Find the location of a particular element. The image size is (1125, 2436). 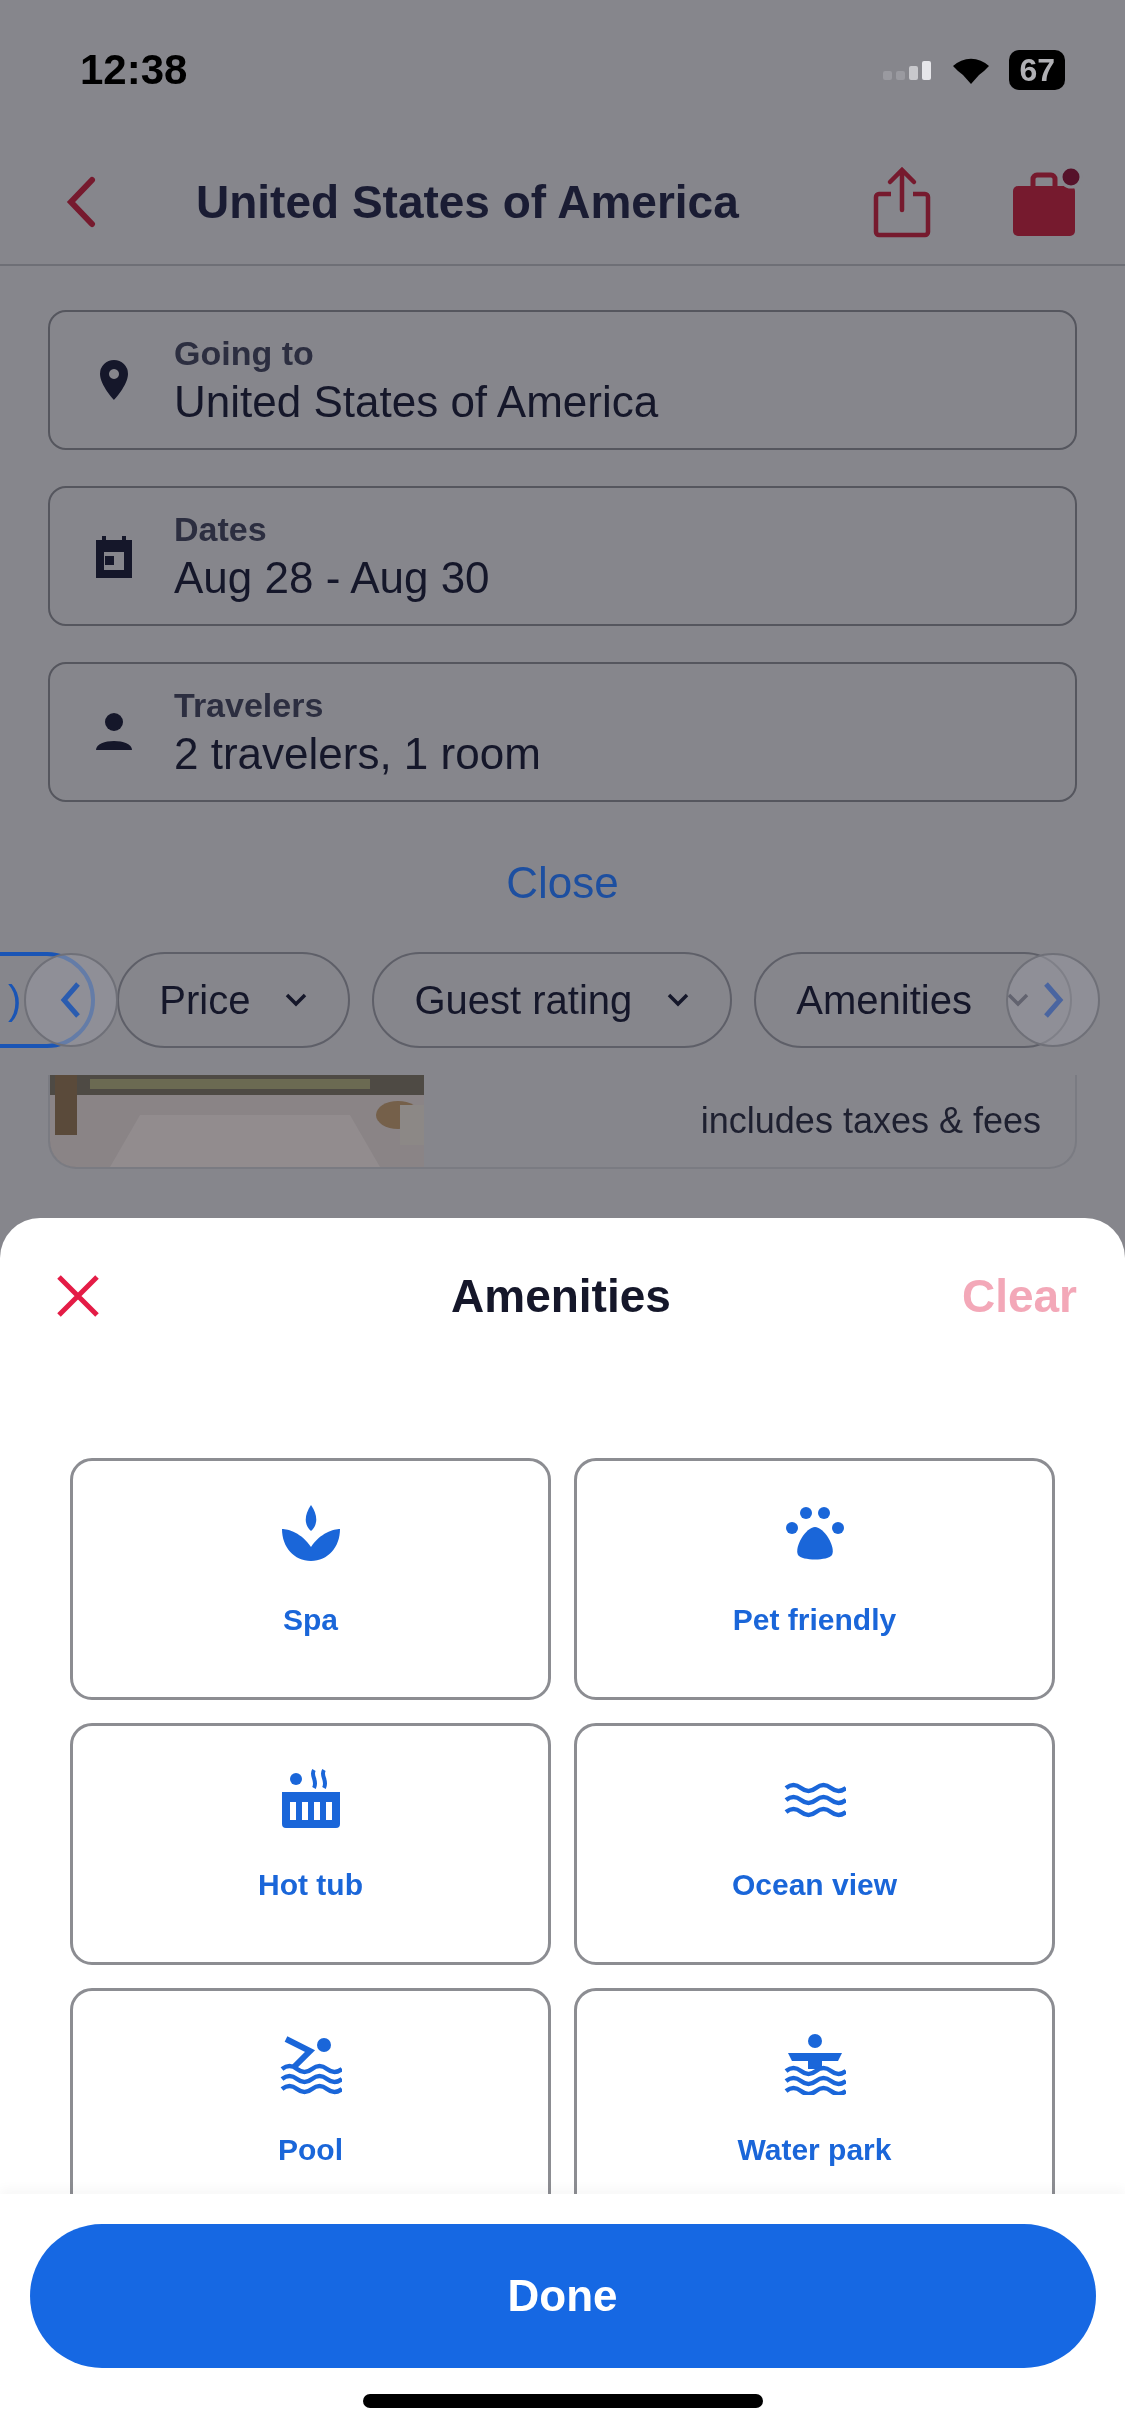

hot-tub-icon is located at coordinates (310, 1799).